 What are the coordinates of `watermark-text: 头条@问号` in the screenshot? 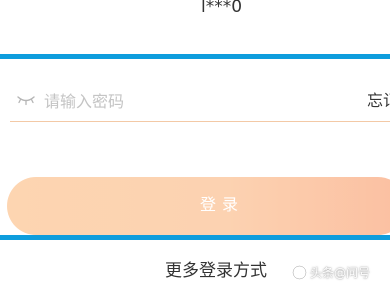 It's located at (340, 272).